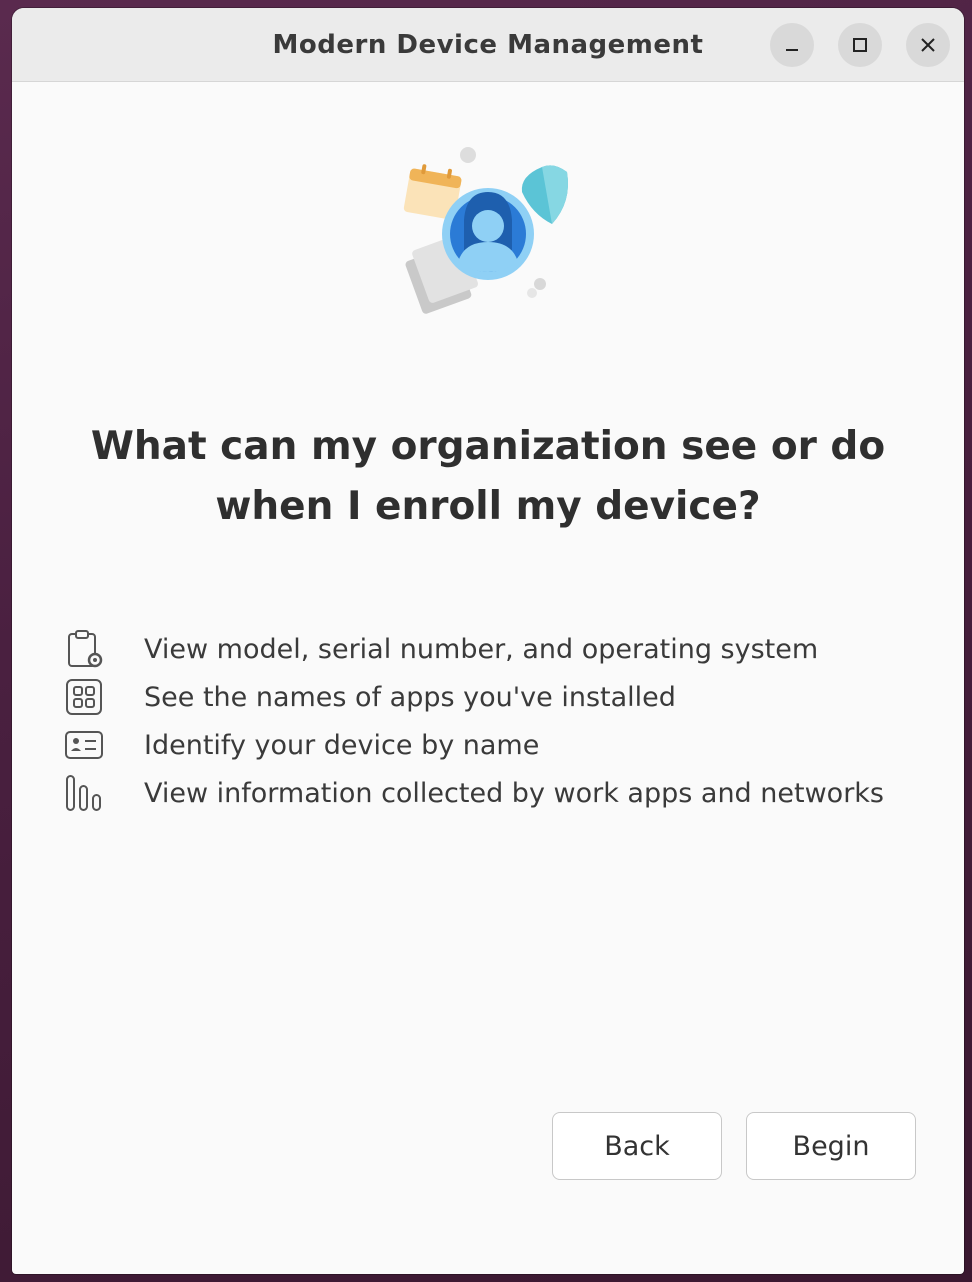  What do you see at coordinates (488, 446) in the screenshot?
I see `heading-line-1: What can my organization see or do` at bounding box center [488, 446].